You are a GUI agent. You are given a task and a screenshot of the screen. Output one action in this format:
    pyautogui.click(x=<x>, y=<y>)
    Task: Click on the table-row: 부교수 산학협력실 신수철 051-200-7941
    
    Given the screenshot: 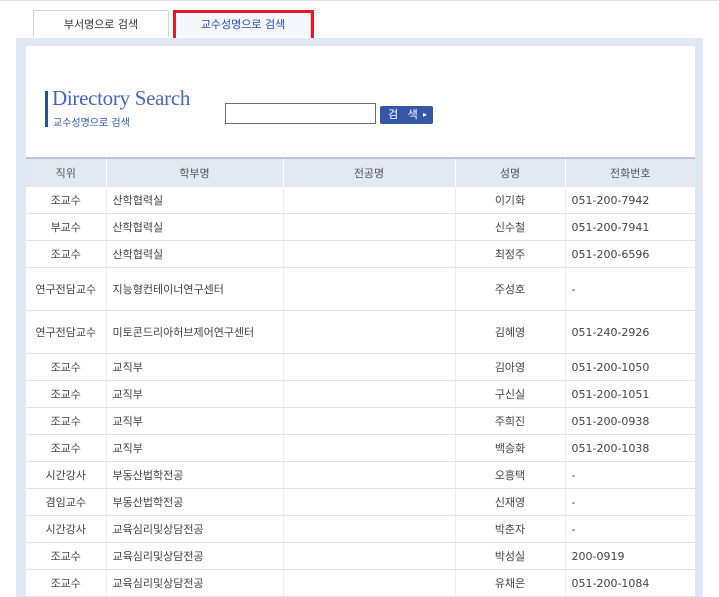 What is the action you would take?
    pyautogui.click(x=360, y=227)
    